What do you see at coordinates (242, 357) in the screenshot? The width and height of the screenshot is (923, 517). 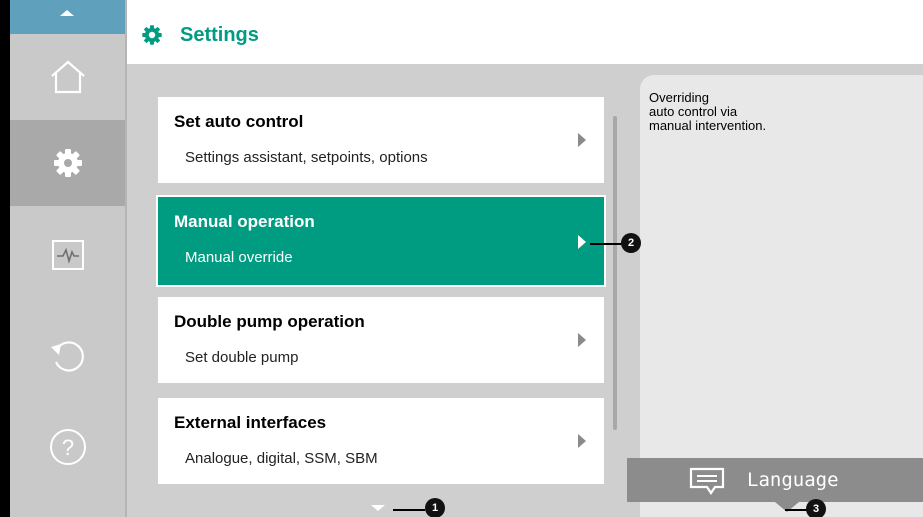 I see `menu-item-subtitle: Set double pump` at bounding box center [242, 357].